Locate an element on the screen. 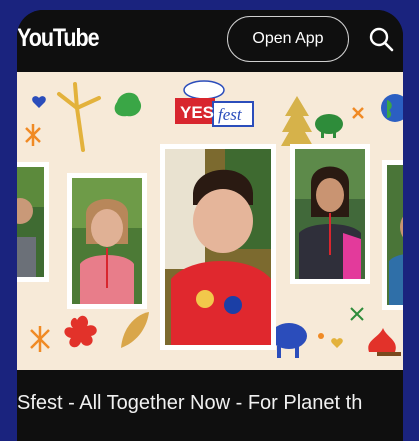 The image size is (419, 441). banner-text-fest: fest is located at coordinates (230, 114).